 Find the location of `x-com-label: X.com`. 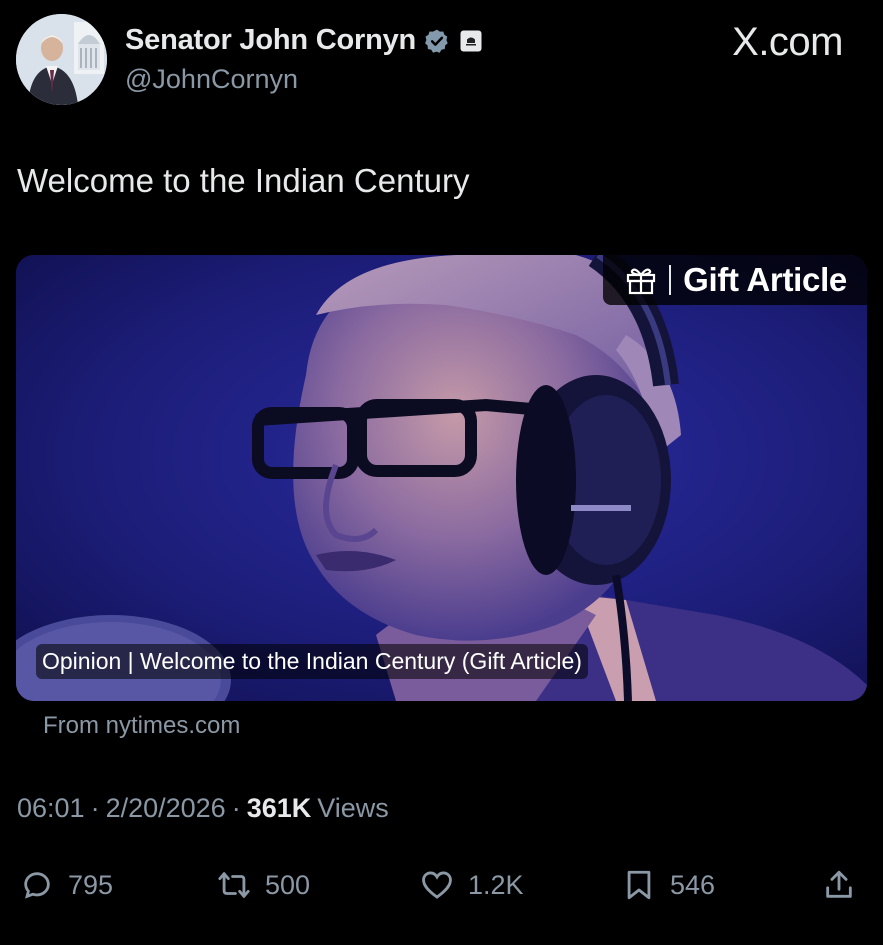

x-com-label: X.com is located at coordinates (787, 42).